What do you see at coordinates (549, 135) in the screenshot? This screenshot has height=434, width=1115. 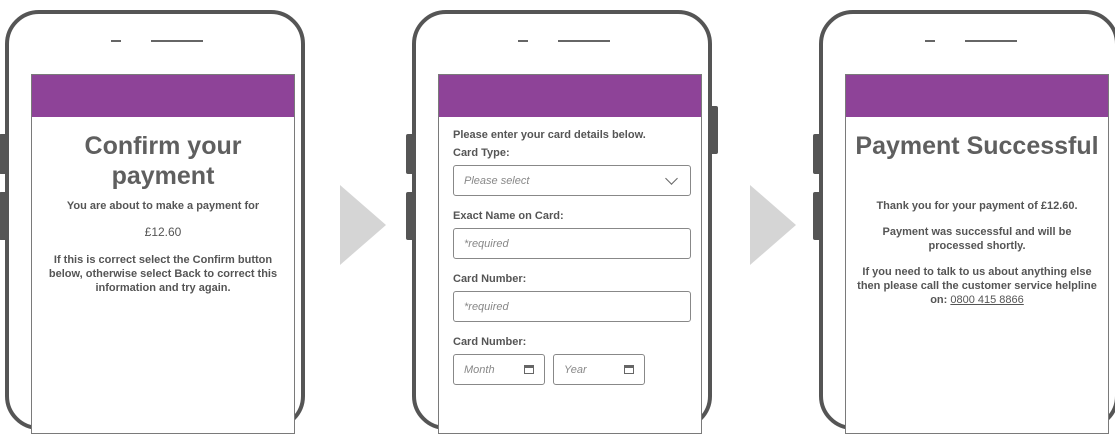 I see `form-intro: Please enter your card details below.` at bounding box center [549, 135].